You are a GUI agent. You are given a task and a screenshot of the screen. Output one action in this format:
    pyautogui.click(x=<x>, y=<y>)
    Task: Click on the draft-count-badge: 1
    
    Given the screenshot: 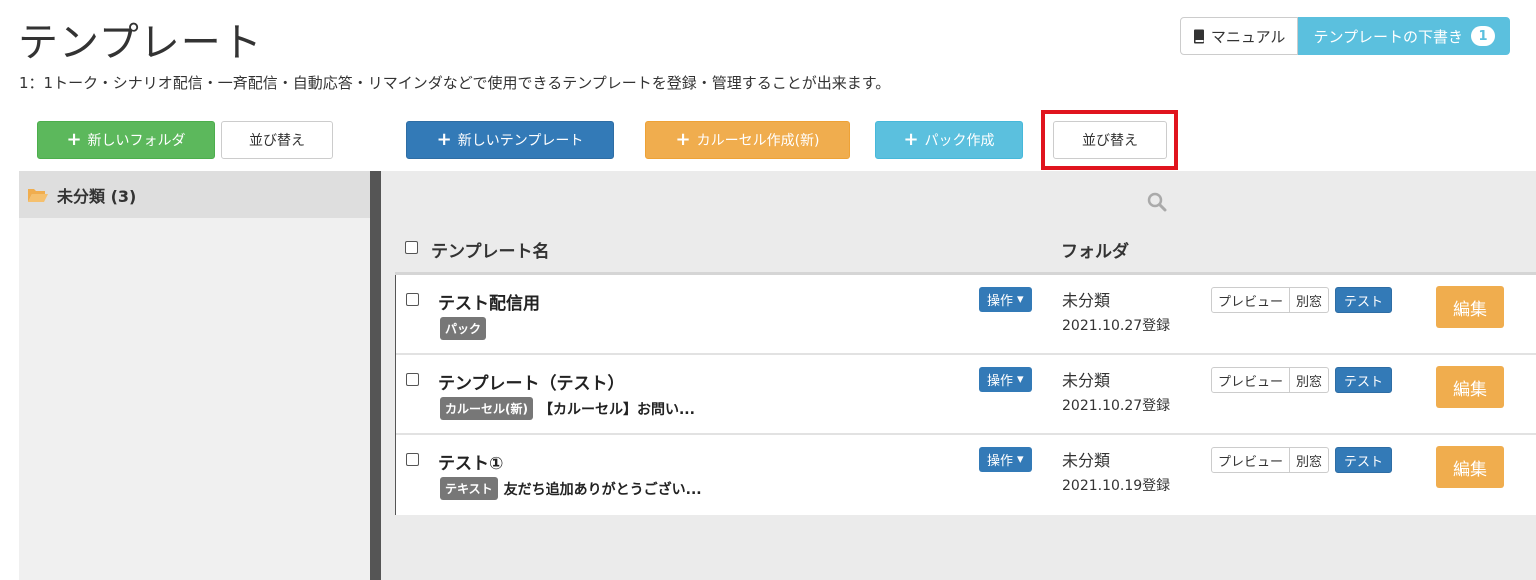 What is the action you would take?
    pyautogui.click(x=1483, y=36)
    